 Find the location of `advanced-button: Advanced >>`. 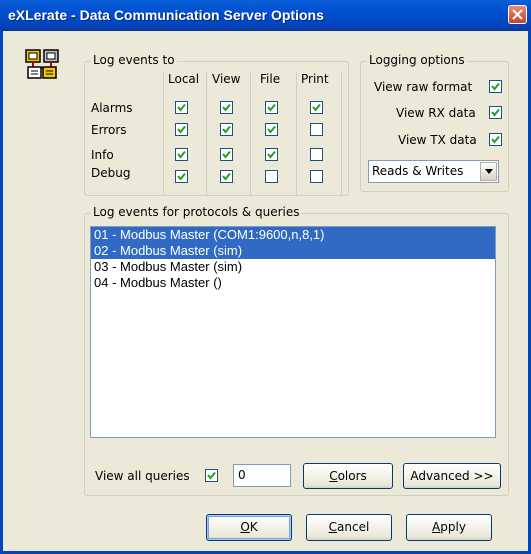

advanced-button: Advanced >> is located at coordinates (452, 476).